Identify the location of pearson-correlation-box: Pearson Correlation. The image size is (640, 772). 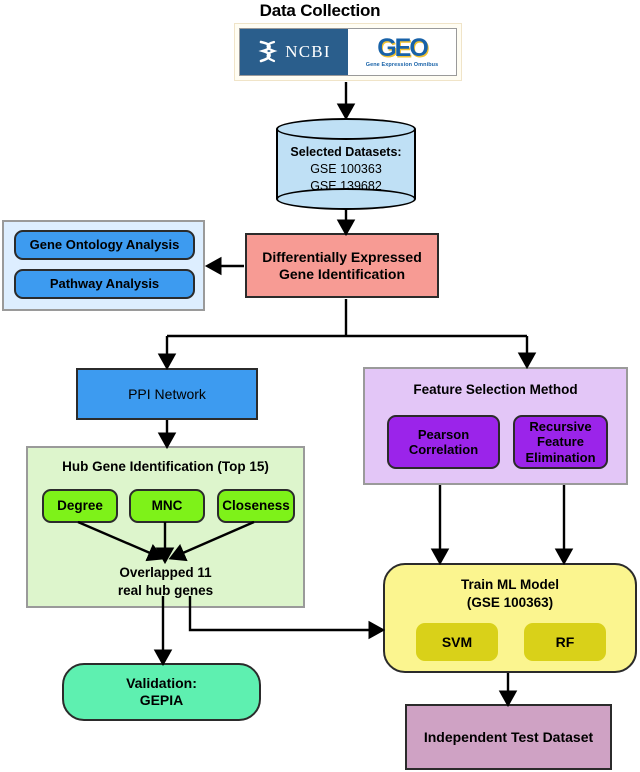
(443, 442).